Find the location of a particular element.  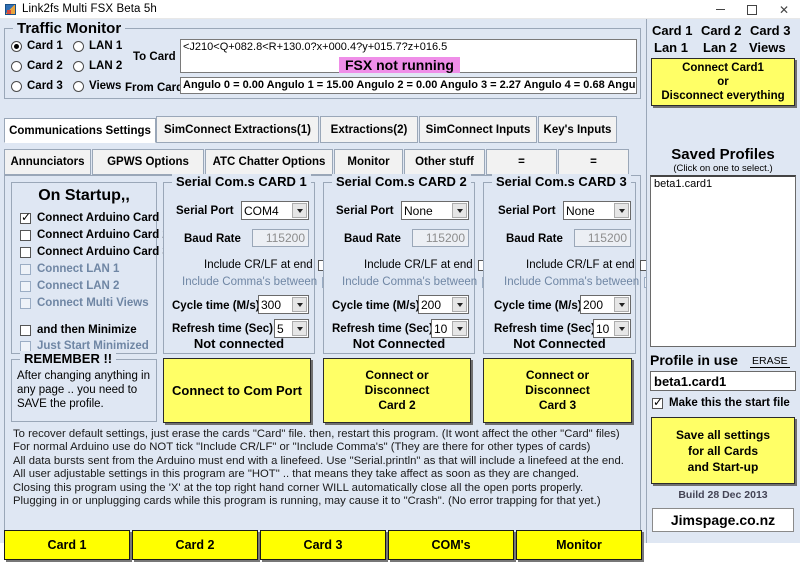

card-2-serial-port-select: None is located at coordinates (435, 210).